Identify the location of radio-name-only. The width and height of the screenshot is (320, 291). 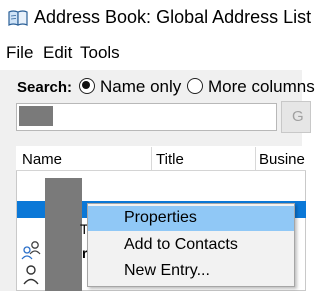
(87, 86).